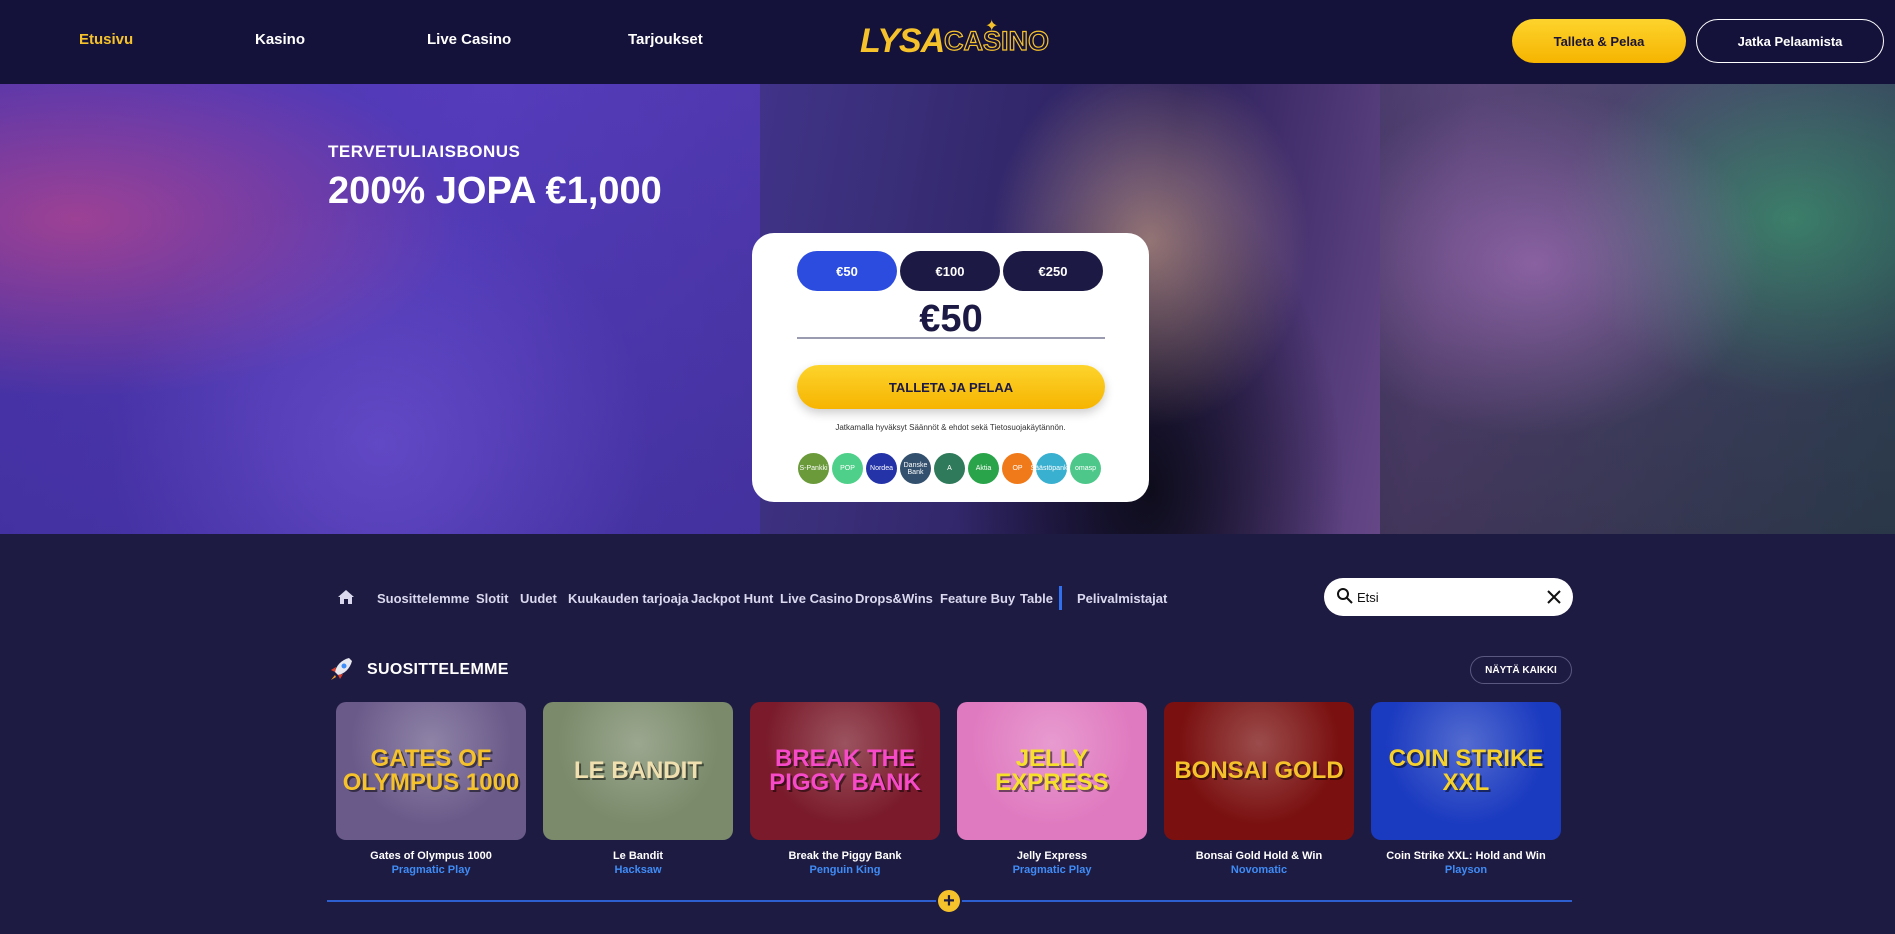 The width and height of the screenshot is (1895, 934). I want to click on game-provider-link: Penguin King, so click(845, 870).